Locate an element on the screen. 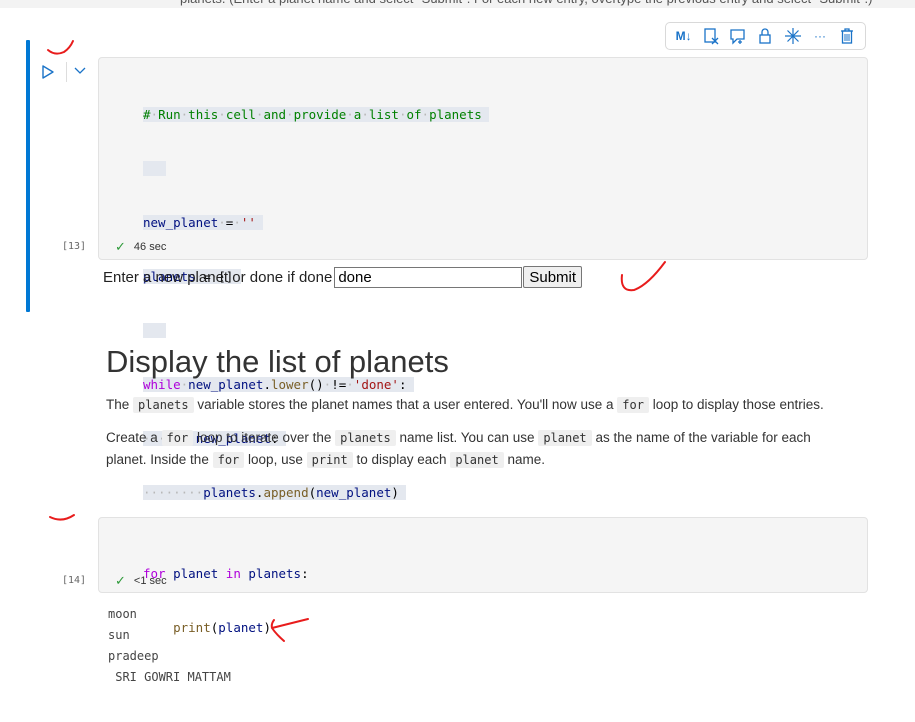 The image size is (915, 722). clear-output-icon is located at coordinates (711, 36).